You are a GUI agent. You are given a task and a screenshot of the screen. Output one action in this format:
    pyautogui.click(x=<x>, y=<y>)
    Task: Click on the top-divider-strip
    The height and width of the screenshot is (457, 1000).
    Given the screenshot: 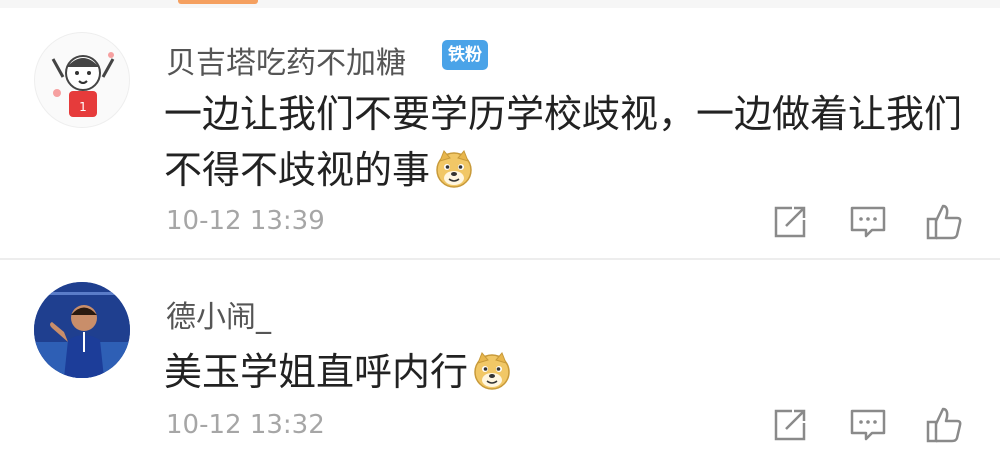 What is the action you would take?
    pyautogui.click(x=500, y=4)
    